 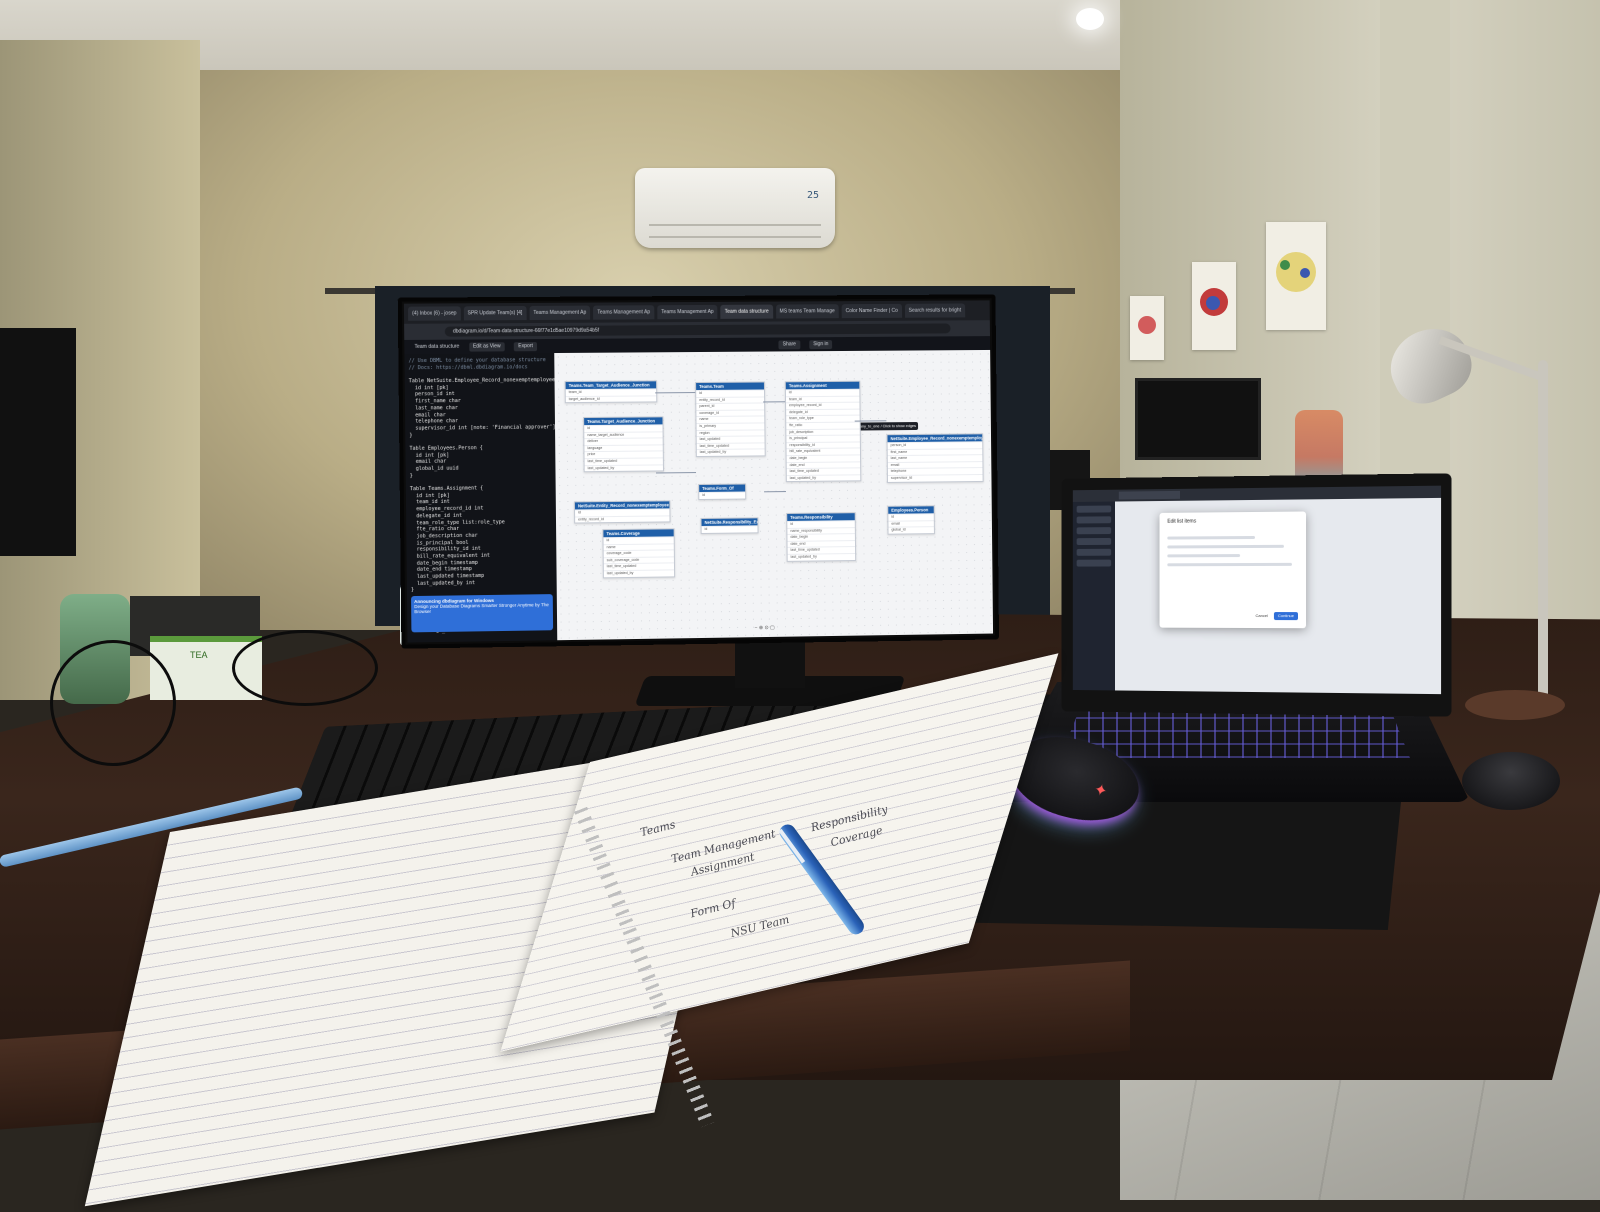 I want to click on db-table-field: target_audience_id, so click(x=611, y=398).